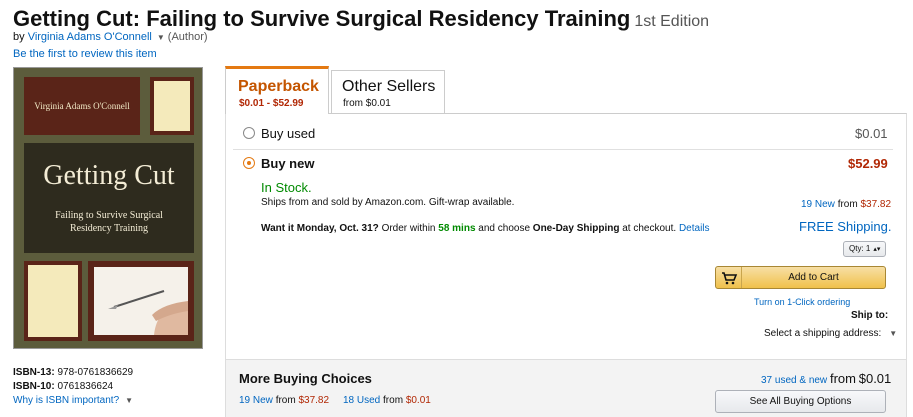  I want to click on at-checkout-text: at checkout., so click(649, 228).